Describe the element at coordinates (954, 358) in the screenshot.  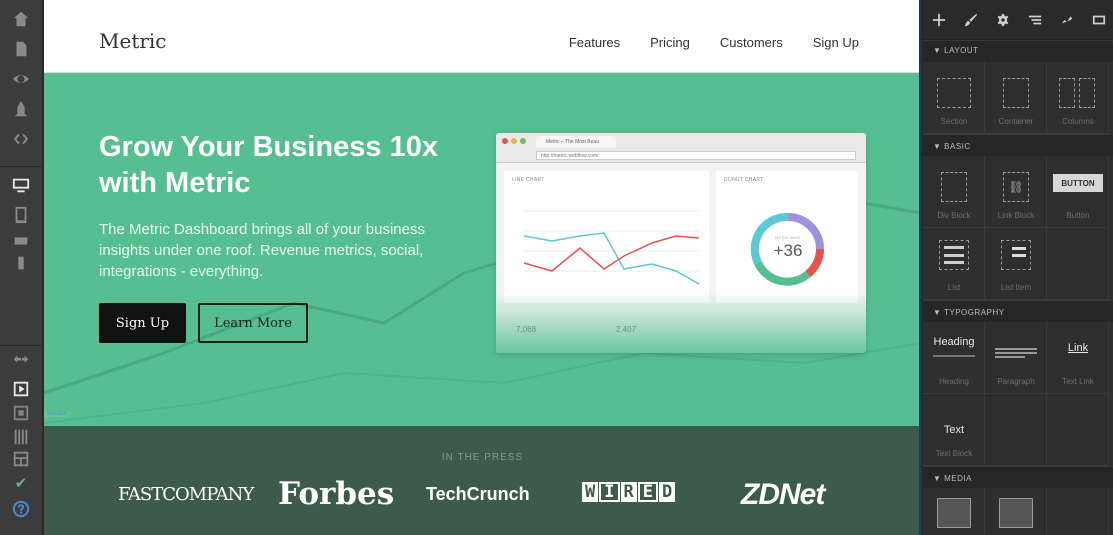
I see `heading-element: Heading Heading` at that location.